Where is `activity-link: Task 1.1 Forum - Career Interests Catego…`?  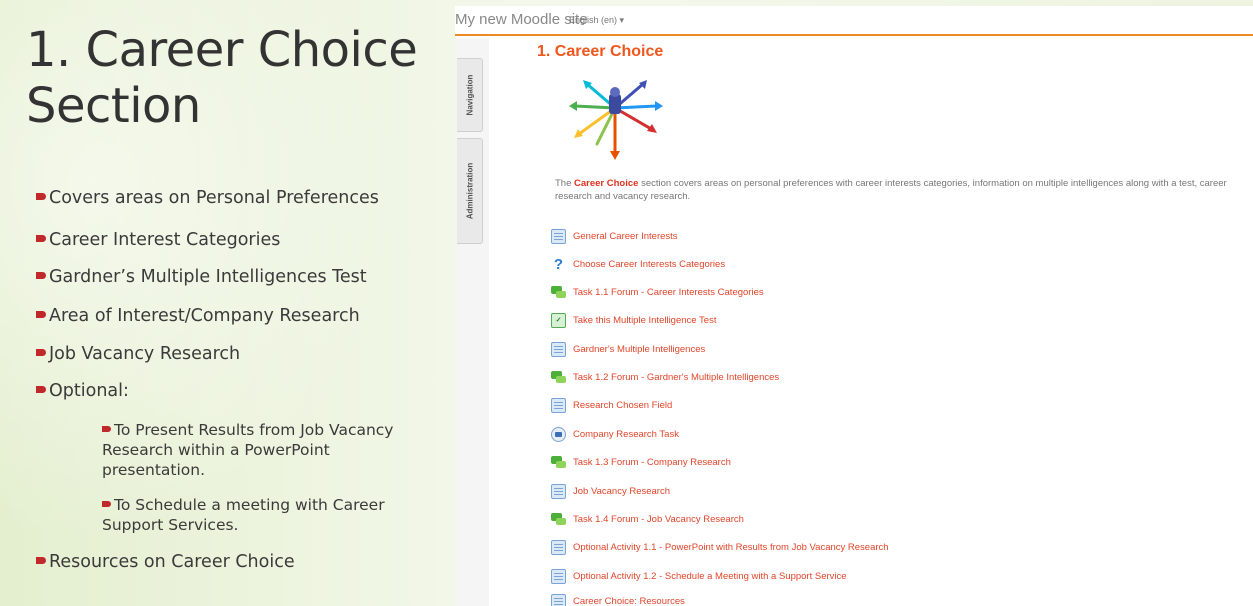
activity-link: Task 1.1 Forum - Career Interests Catego… is located at coordinates (657, 292).